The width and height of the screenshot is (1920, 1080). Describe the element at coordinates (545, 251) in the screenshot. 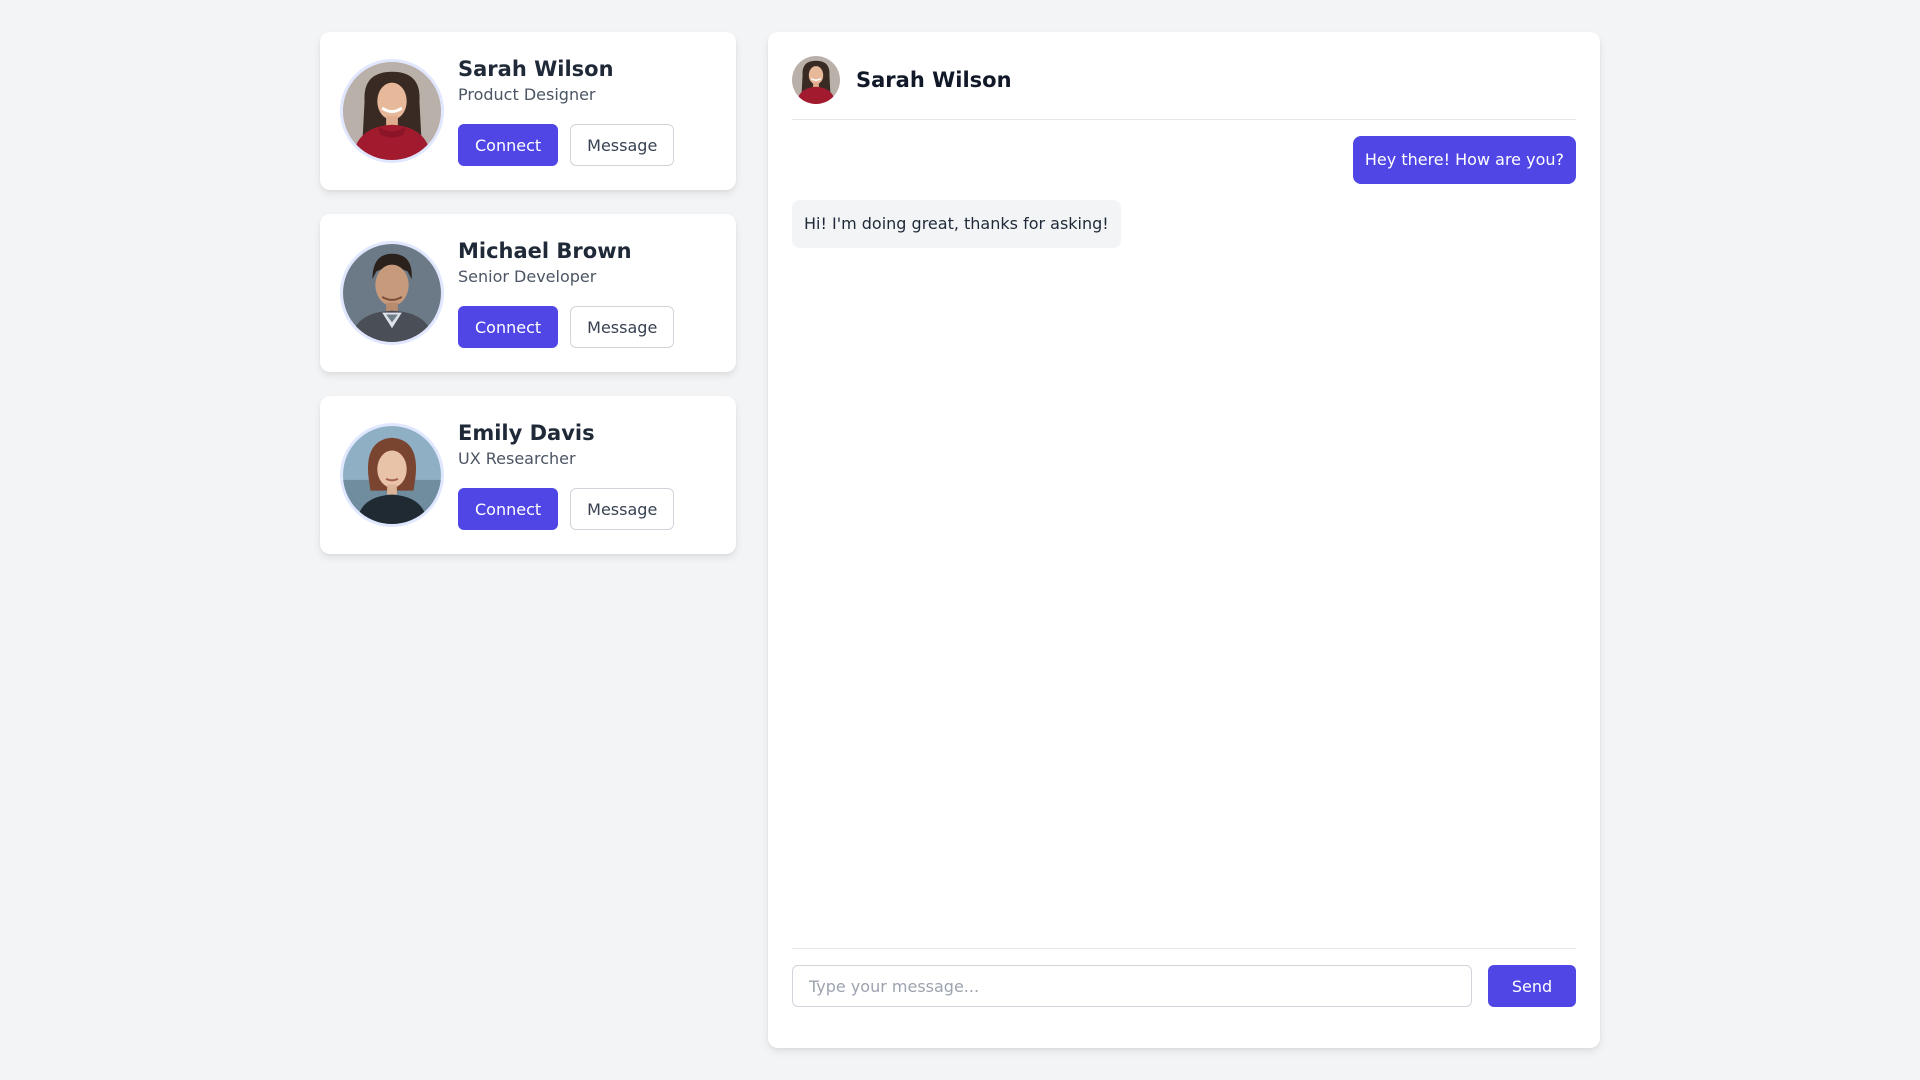

I see `contact-name: Michael Brown` at that location.